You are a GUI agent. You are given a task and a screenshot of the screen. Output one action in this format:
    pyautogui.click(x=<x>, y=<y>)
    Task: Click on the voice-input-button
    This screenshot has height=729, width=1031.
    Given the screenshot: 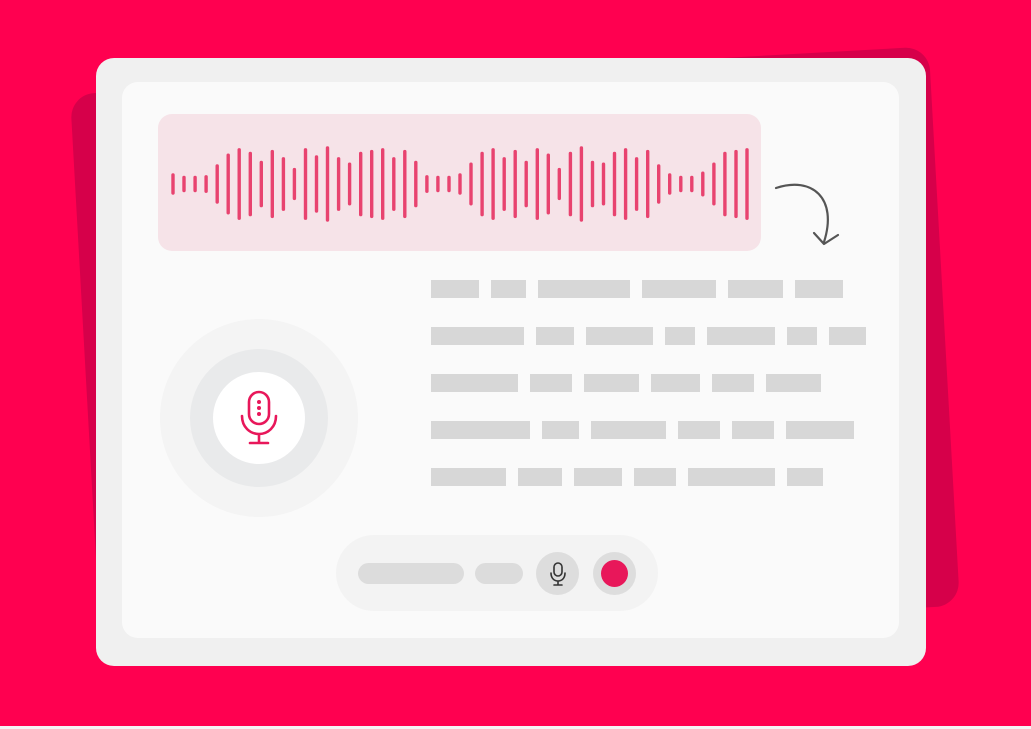 What is the action you would take?
    pyautogui.click(x=259, y=418)
    